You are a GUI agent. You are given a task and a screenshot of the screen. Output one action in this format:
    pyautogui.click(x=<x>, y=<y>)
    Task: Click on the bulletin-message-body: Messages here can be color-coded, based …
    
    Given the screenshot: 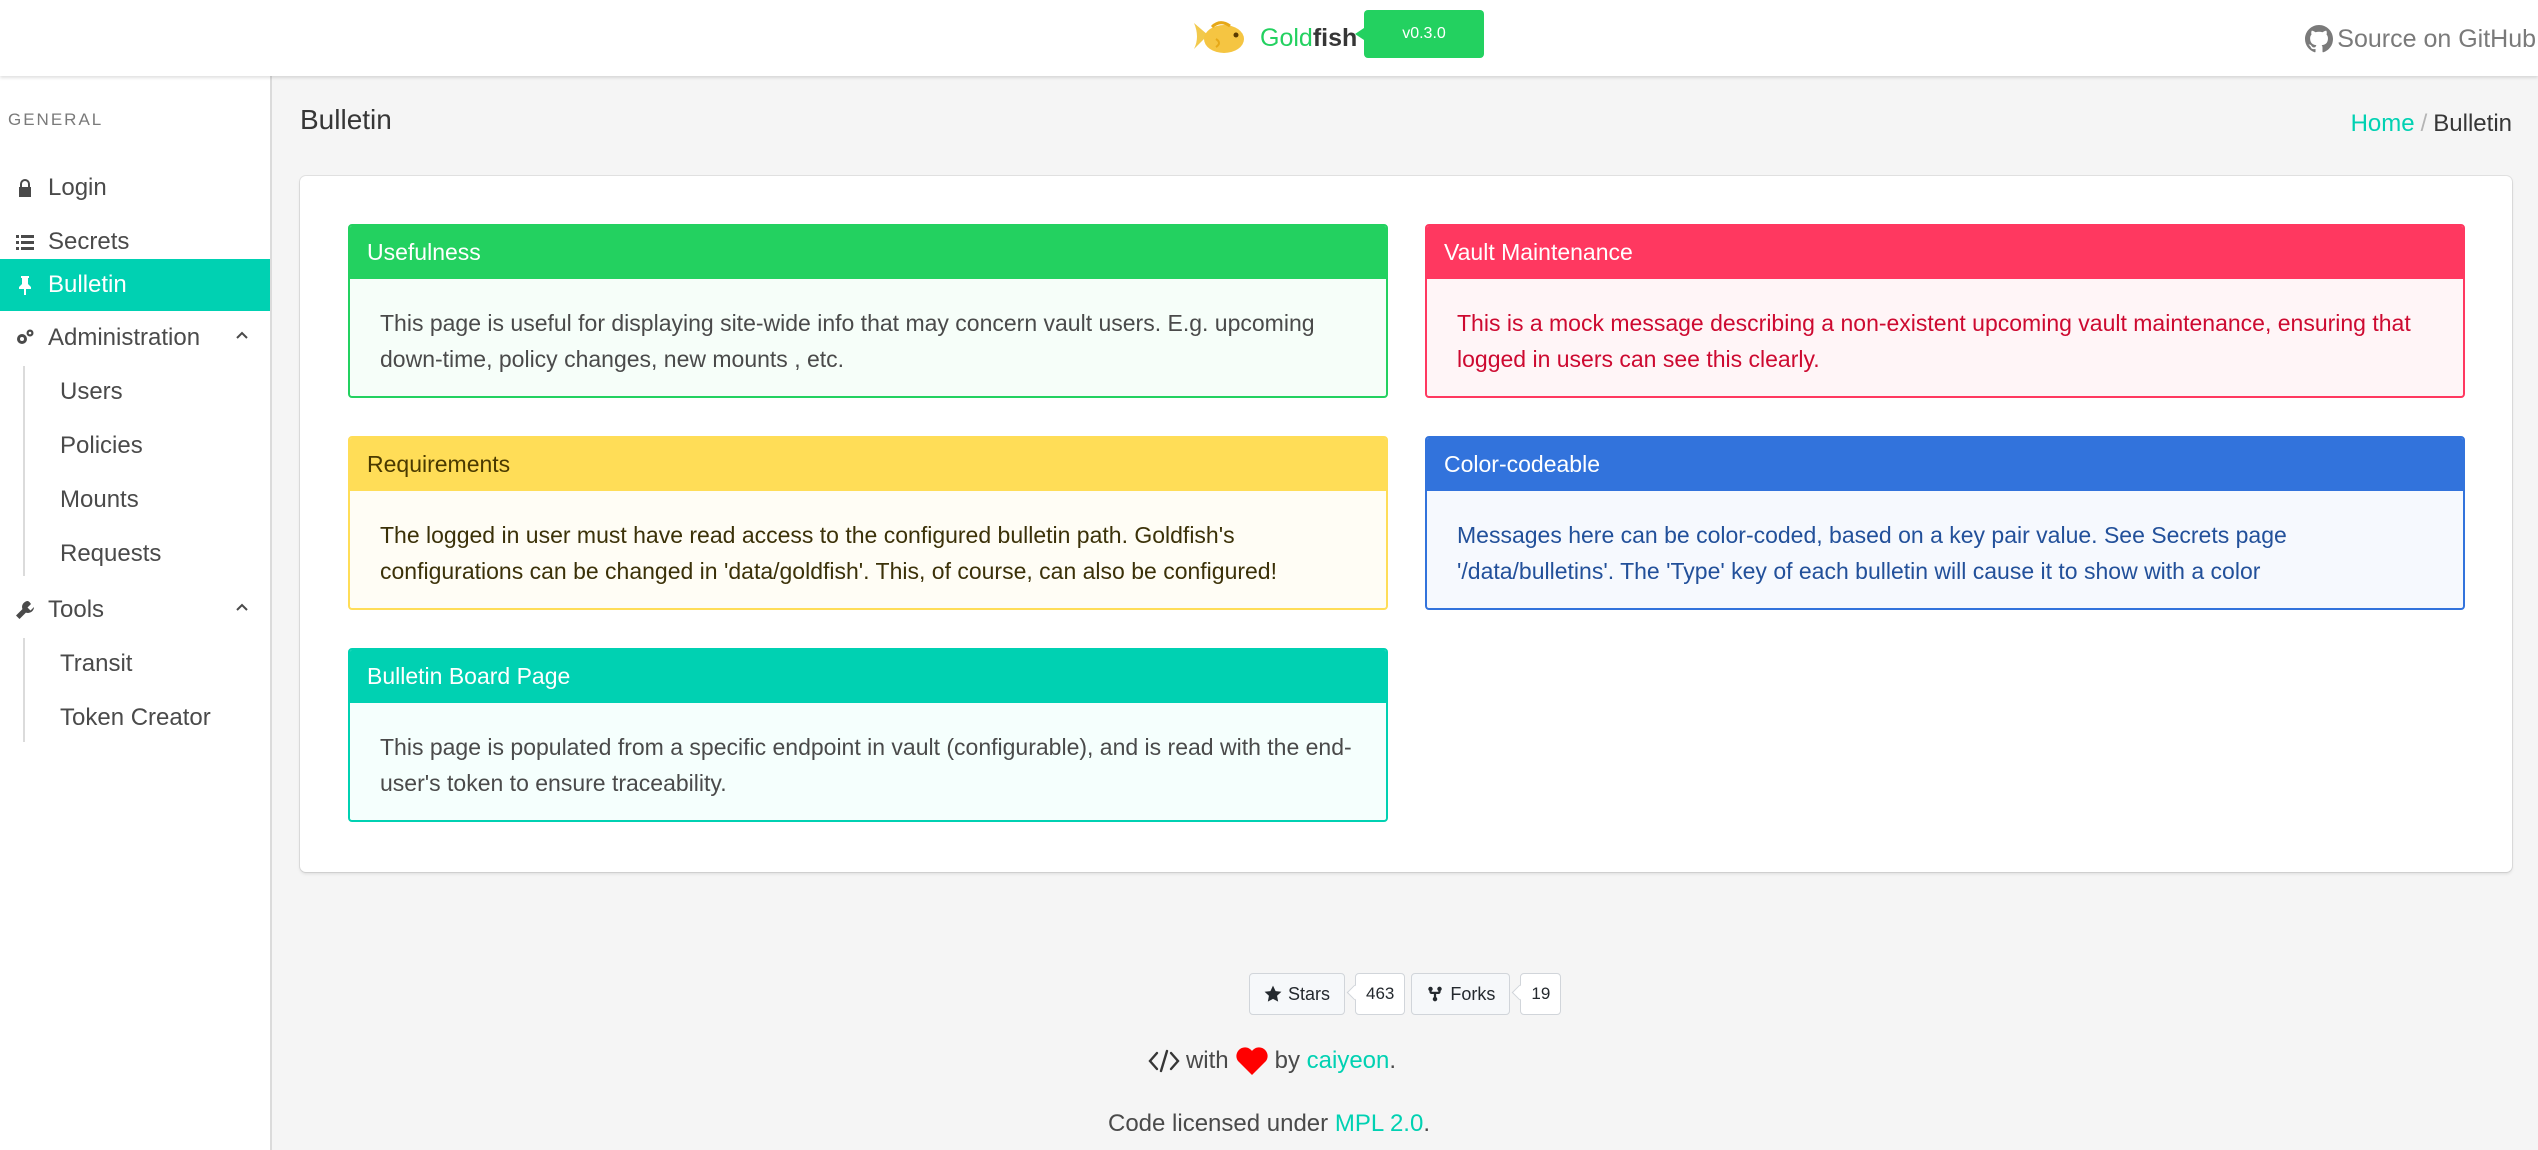 What is the action you would take?
    pyautogui.click(x=1872, y=553)
    